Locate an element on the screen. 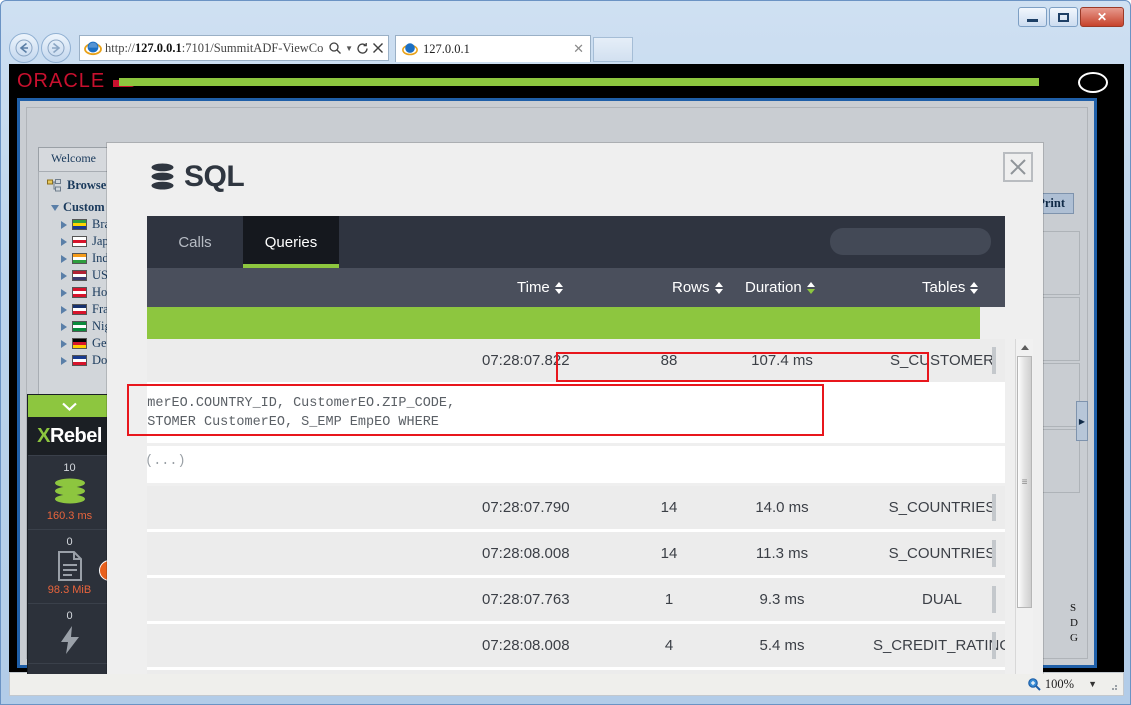  tab-strip: 127.0.0.1 ✕ is located at coordinates (515, 48).